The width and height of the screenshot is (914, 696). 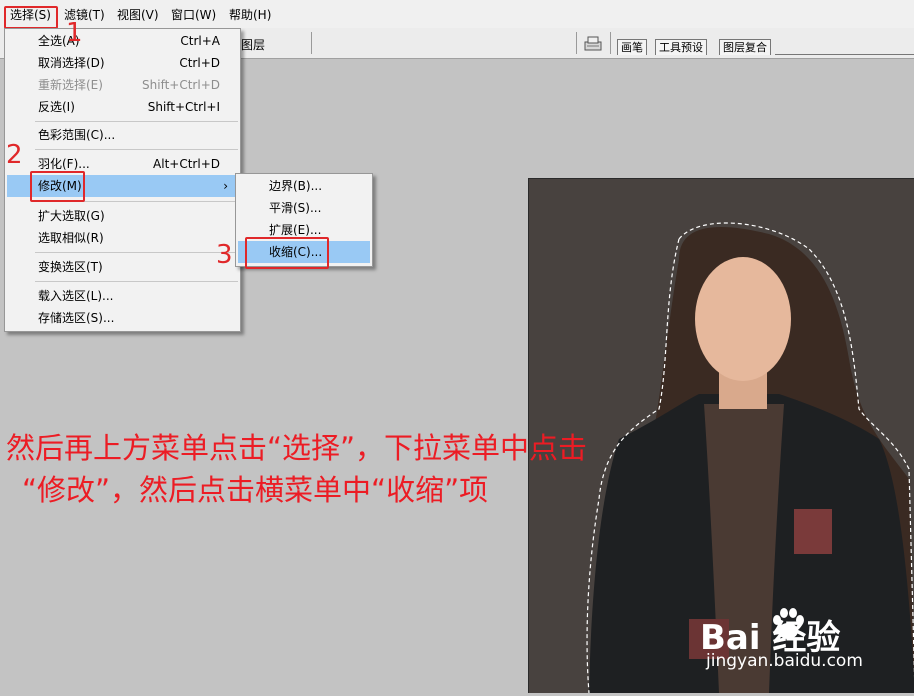 What do you see at coordinates (122, 107) in the screenshot?
I see `menu-item-inverse: 反选(I) Shift+Ctrl+I` at bounding box center [122, 107].